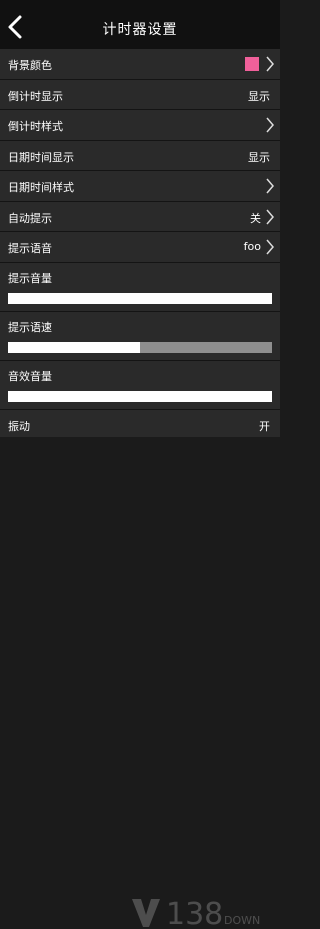  Describe the element at coordinates (30, 376) in the screenshot. I see `row-label: 音效音量` at that location.